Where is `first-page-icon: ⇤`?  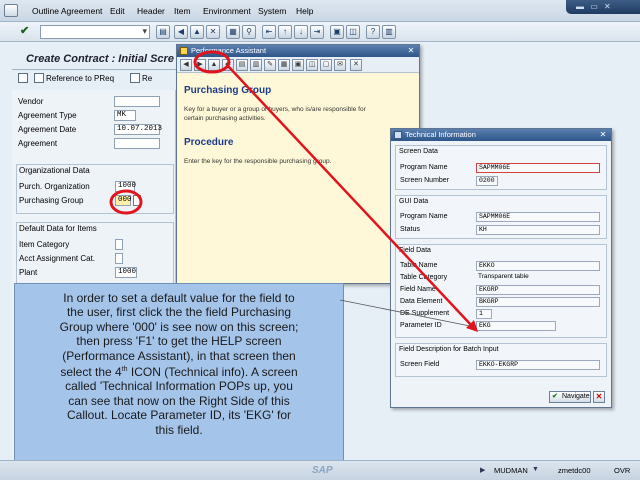
first-page-icon: ⇤ is located at coordinates (269, 32).